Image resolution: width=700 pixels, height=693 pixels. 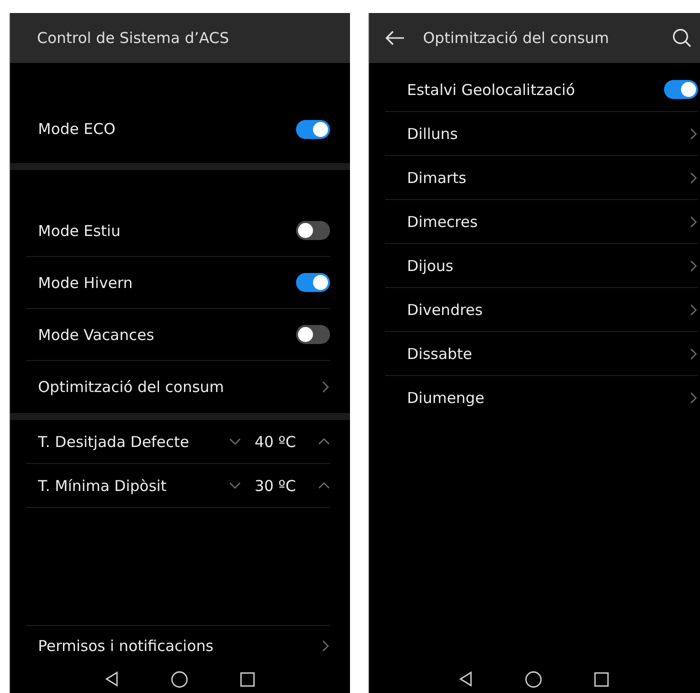 What do you see at coordinates (86, 283) in the screenshot?
I see `setting-label: Mode Hivern` at bounding box center [86, 283].